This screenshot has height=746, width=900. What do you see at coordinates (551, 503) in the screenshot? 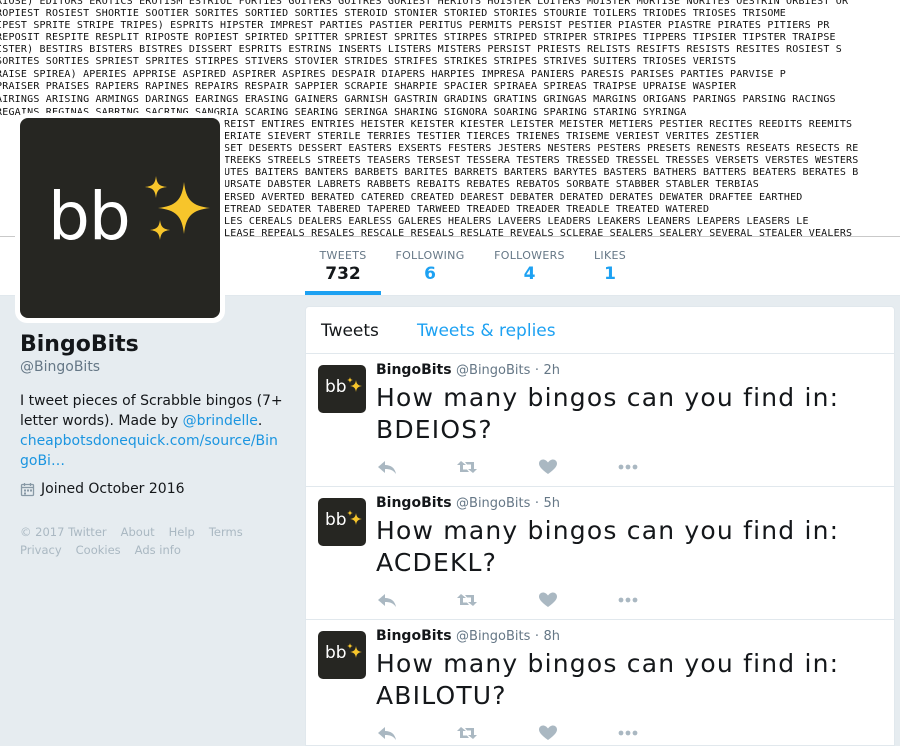
I see `tweet-timestamp: 5h` at bounding box center [551, 503].